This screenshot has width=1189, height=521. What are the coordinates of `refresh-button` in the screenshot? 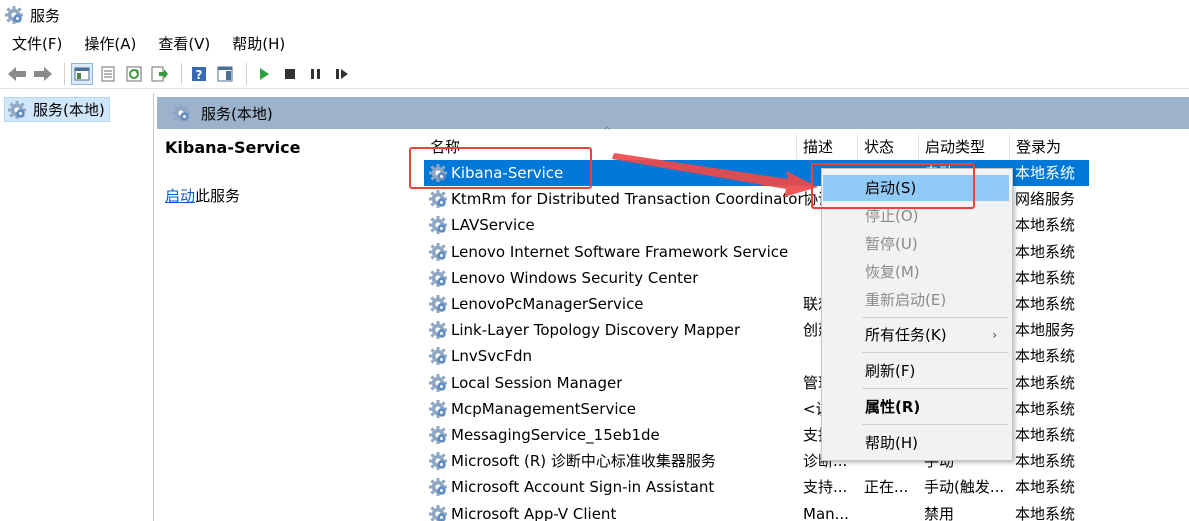 It's located at (134, 74).